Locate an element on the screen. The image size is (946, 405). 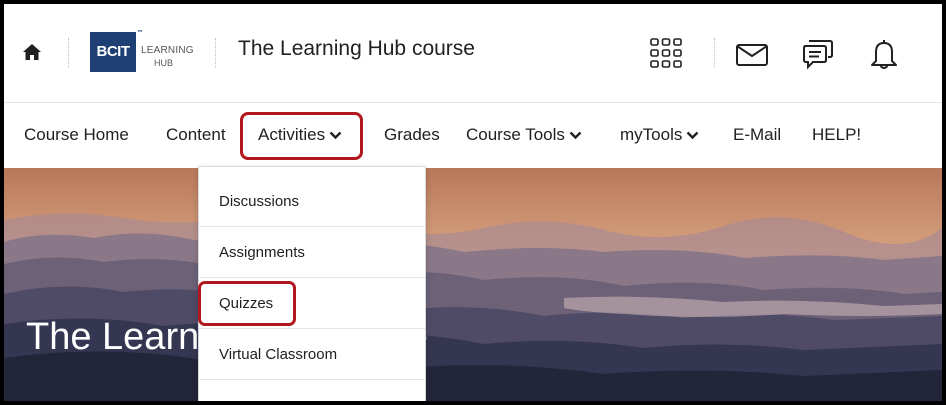
nav-course-tools: Course Tools is located at coordinates (524, 135).